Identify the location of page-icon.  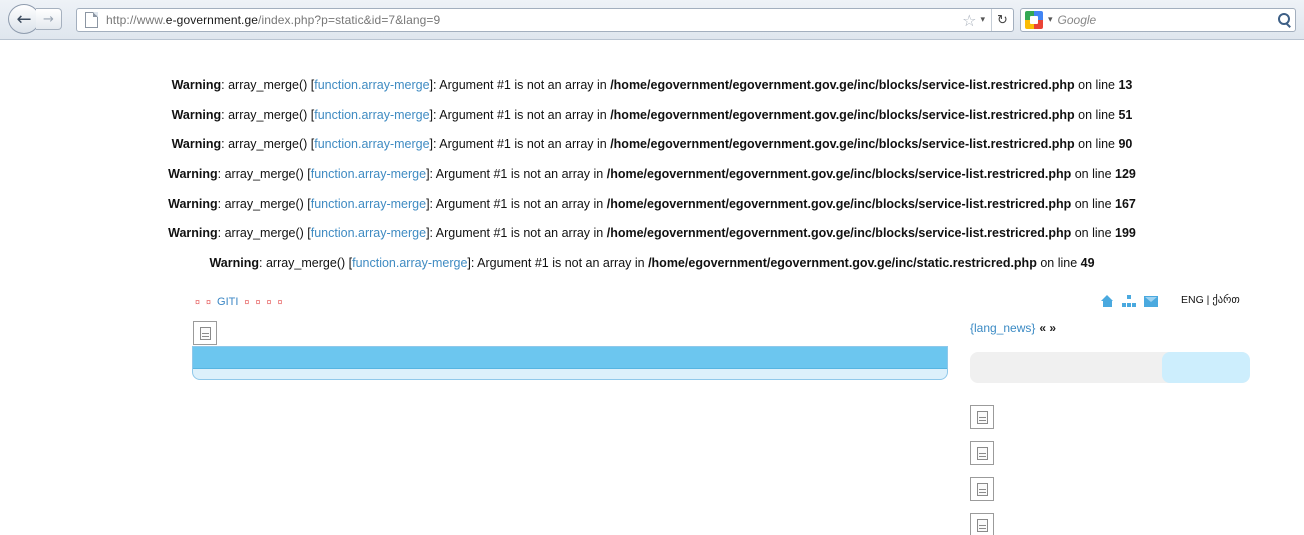
(91, 20).